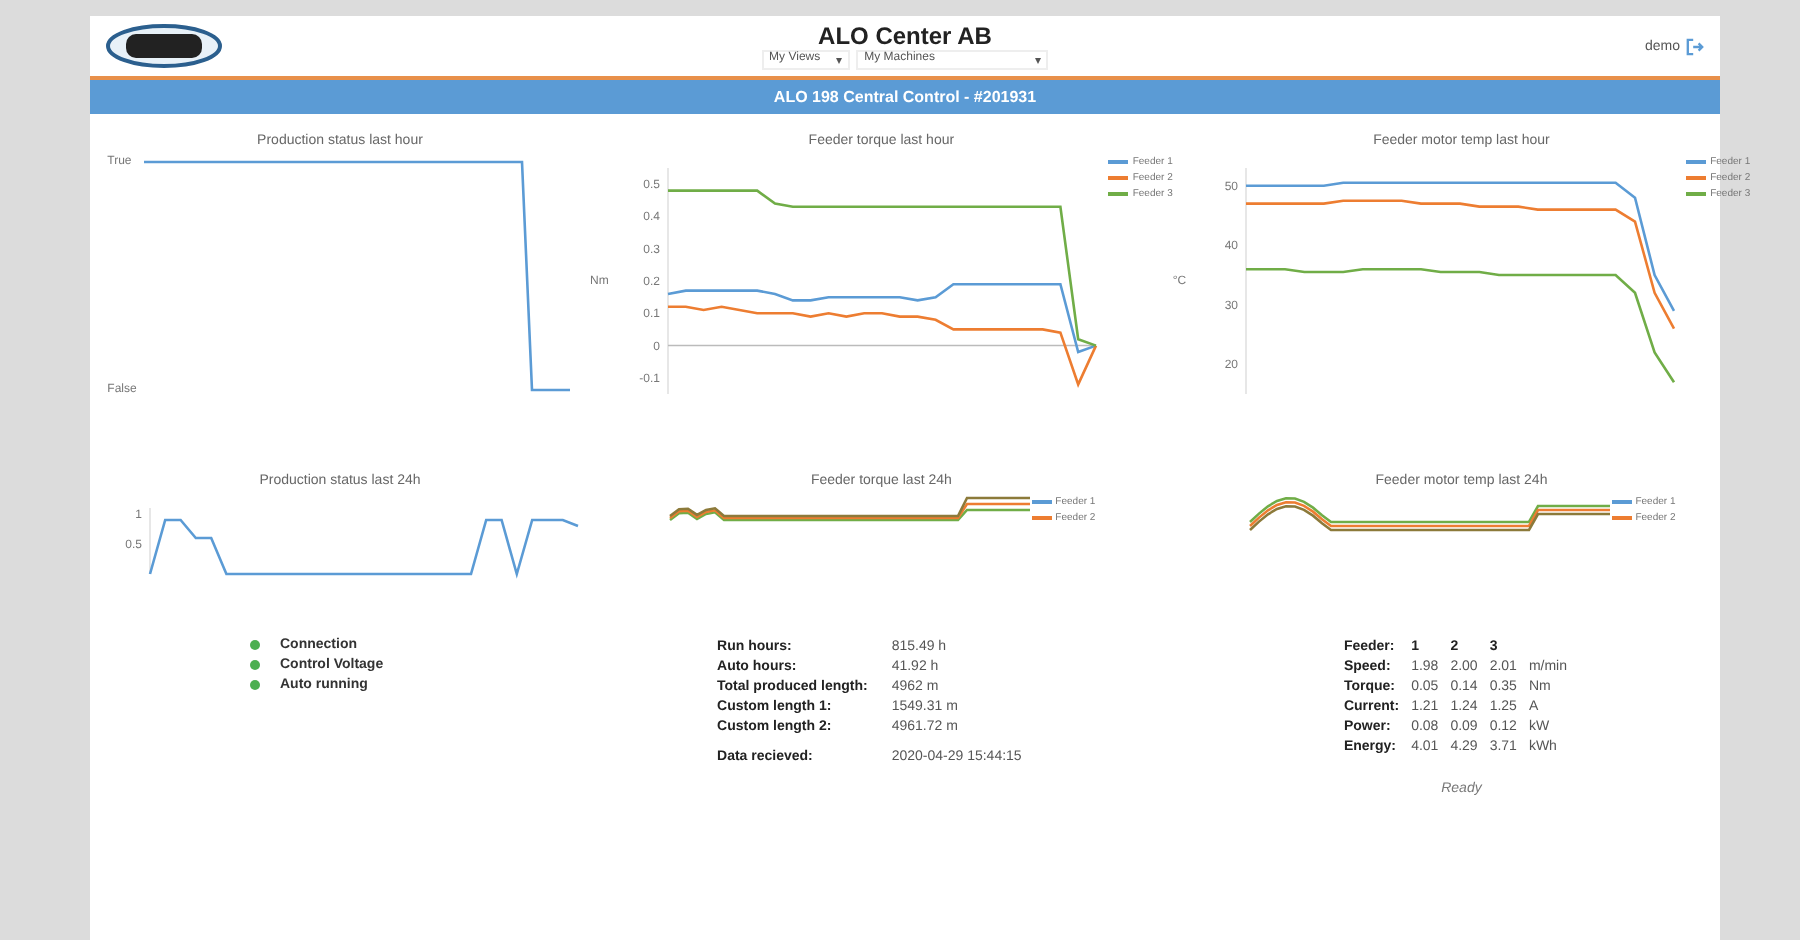  What do you see at coordinates (905, 36) in the screenshot?
I see `company-title: ALO Center AB` at bounding box center [905, 36].